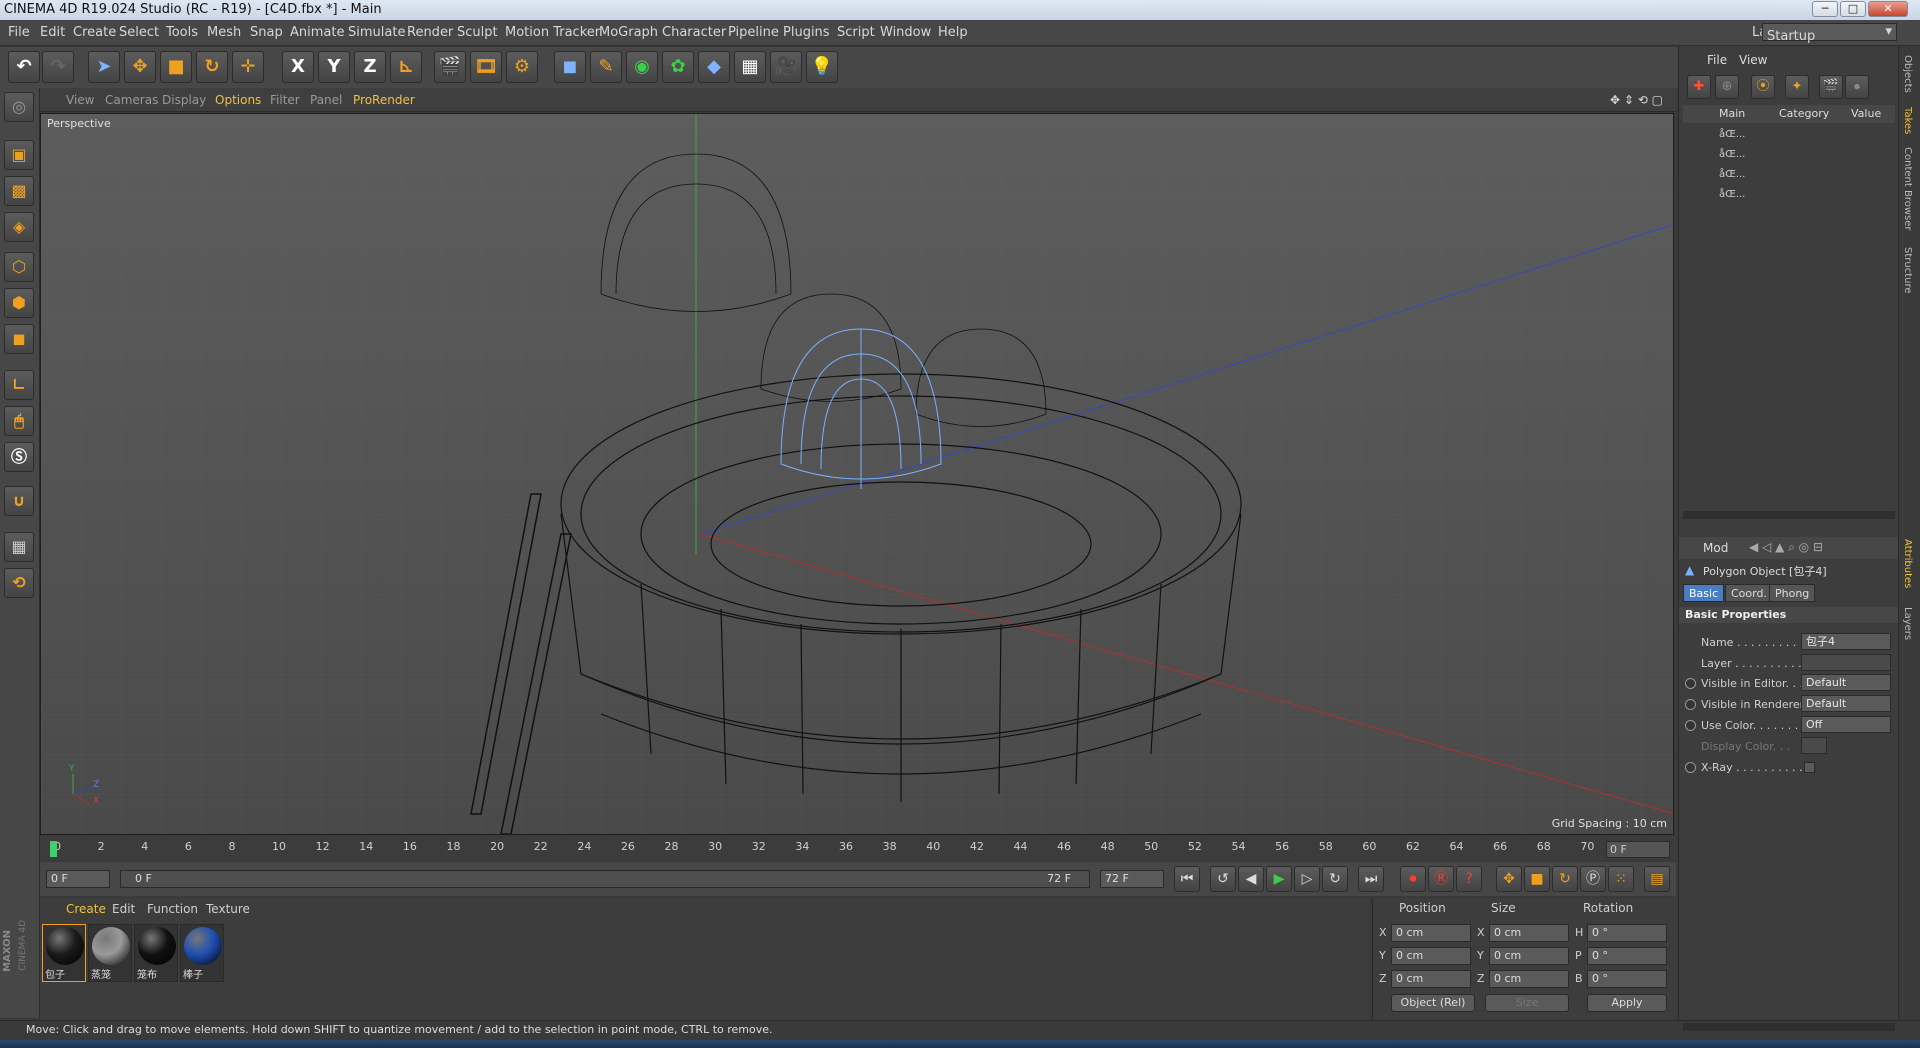 This screenshot has height=1048, width=1920. Describe the element at coordinates (1627, 933) in the screenshot. I see `rotation-h-field: 0 °` at that location.